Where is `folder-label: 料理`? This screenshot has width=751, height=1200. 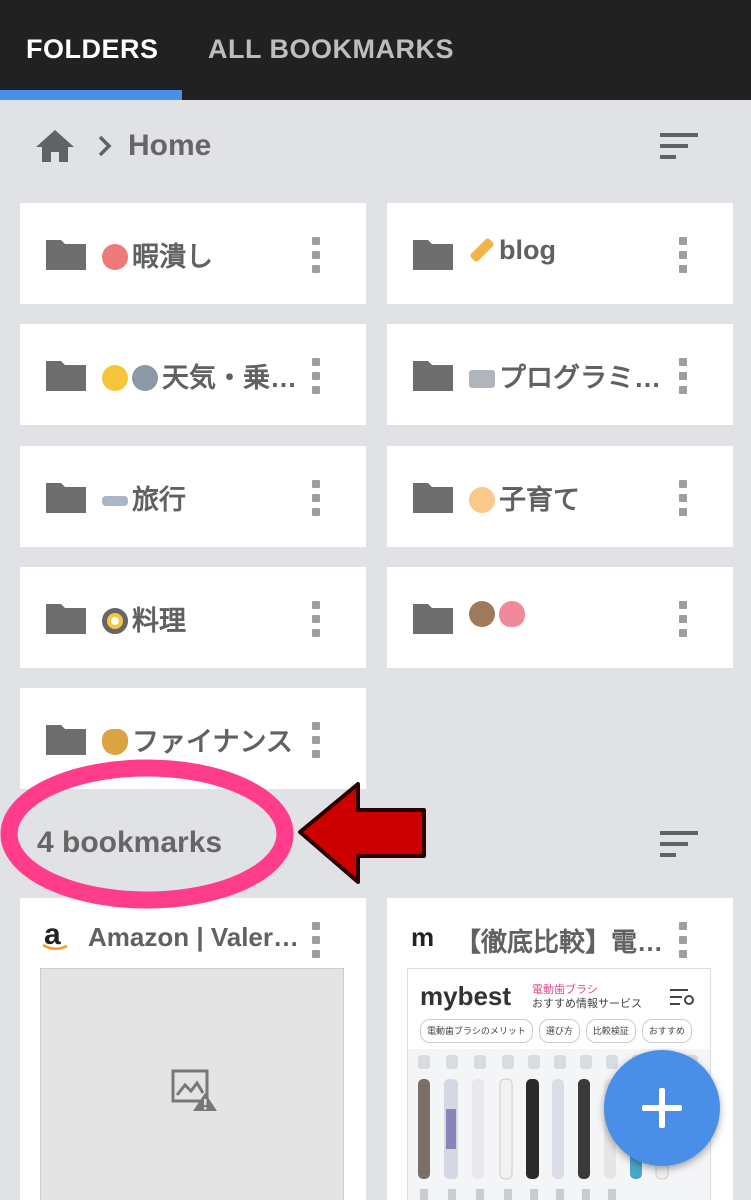
folder-label: 料理 is located at coordinates (159, 621).